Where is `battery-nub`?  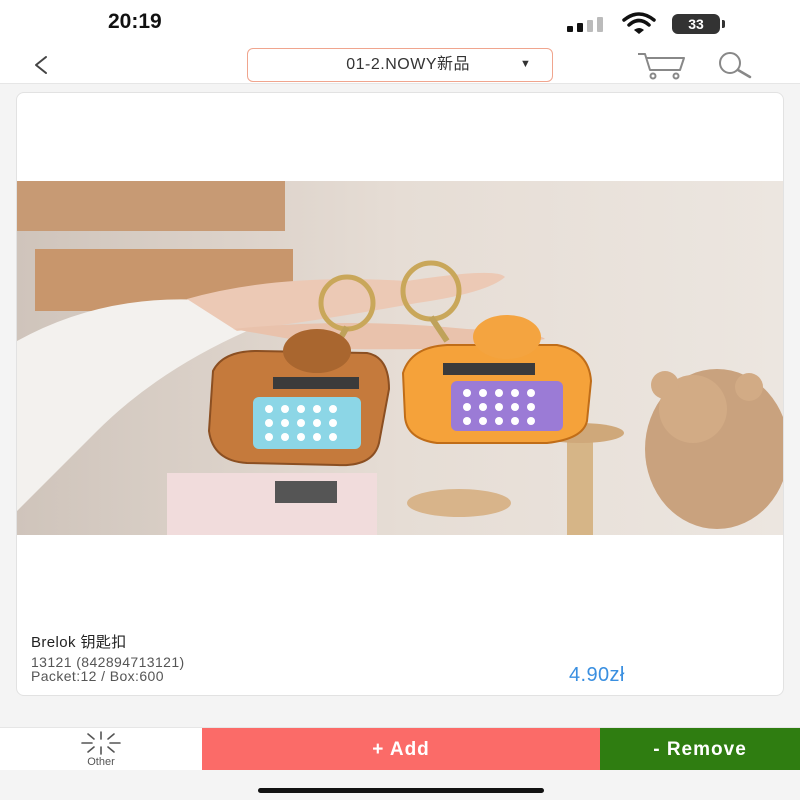 battery-nub is located at coordinates (723, 24).